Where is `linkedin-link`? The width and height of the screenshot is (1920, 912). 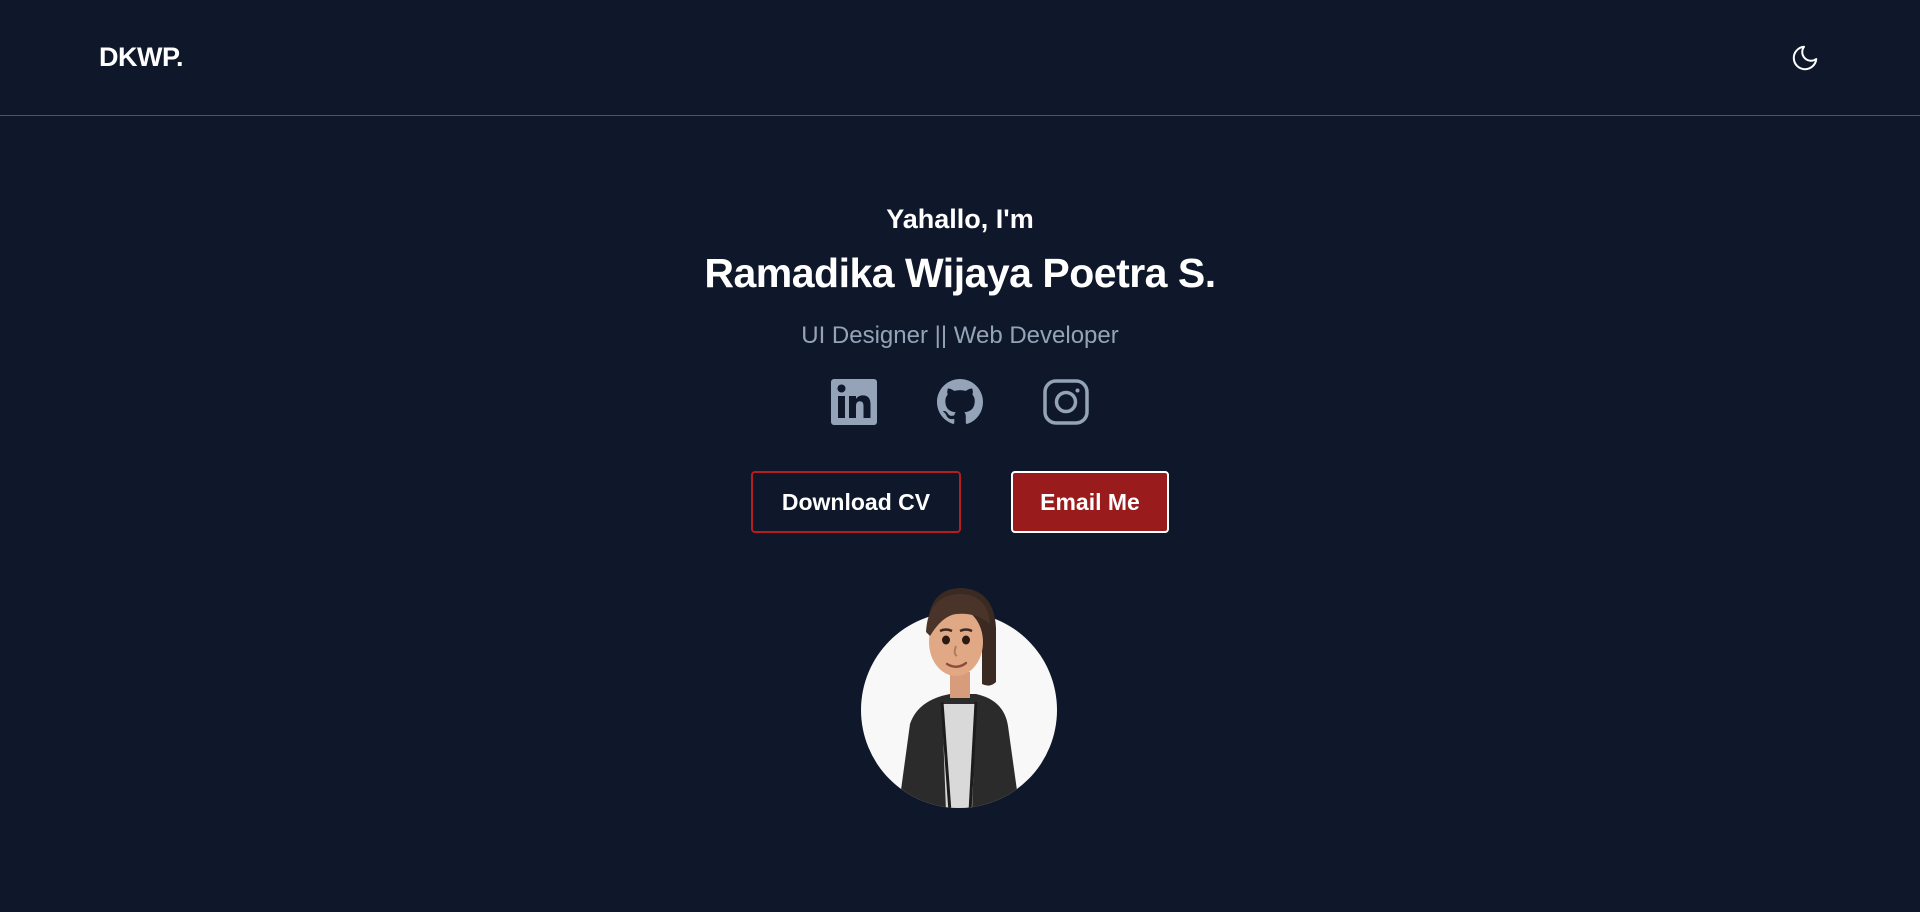 linkedin-link is located at coordinates (854, 402).